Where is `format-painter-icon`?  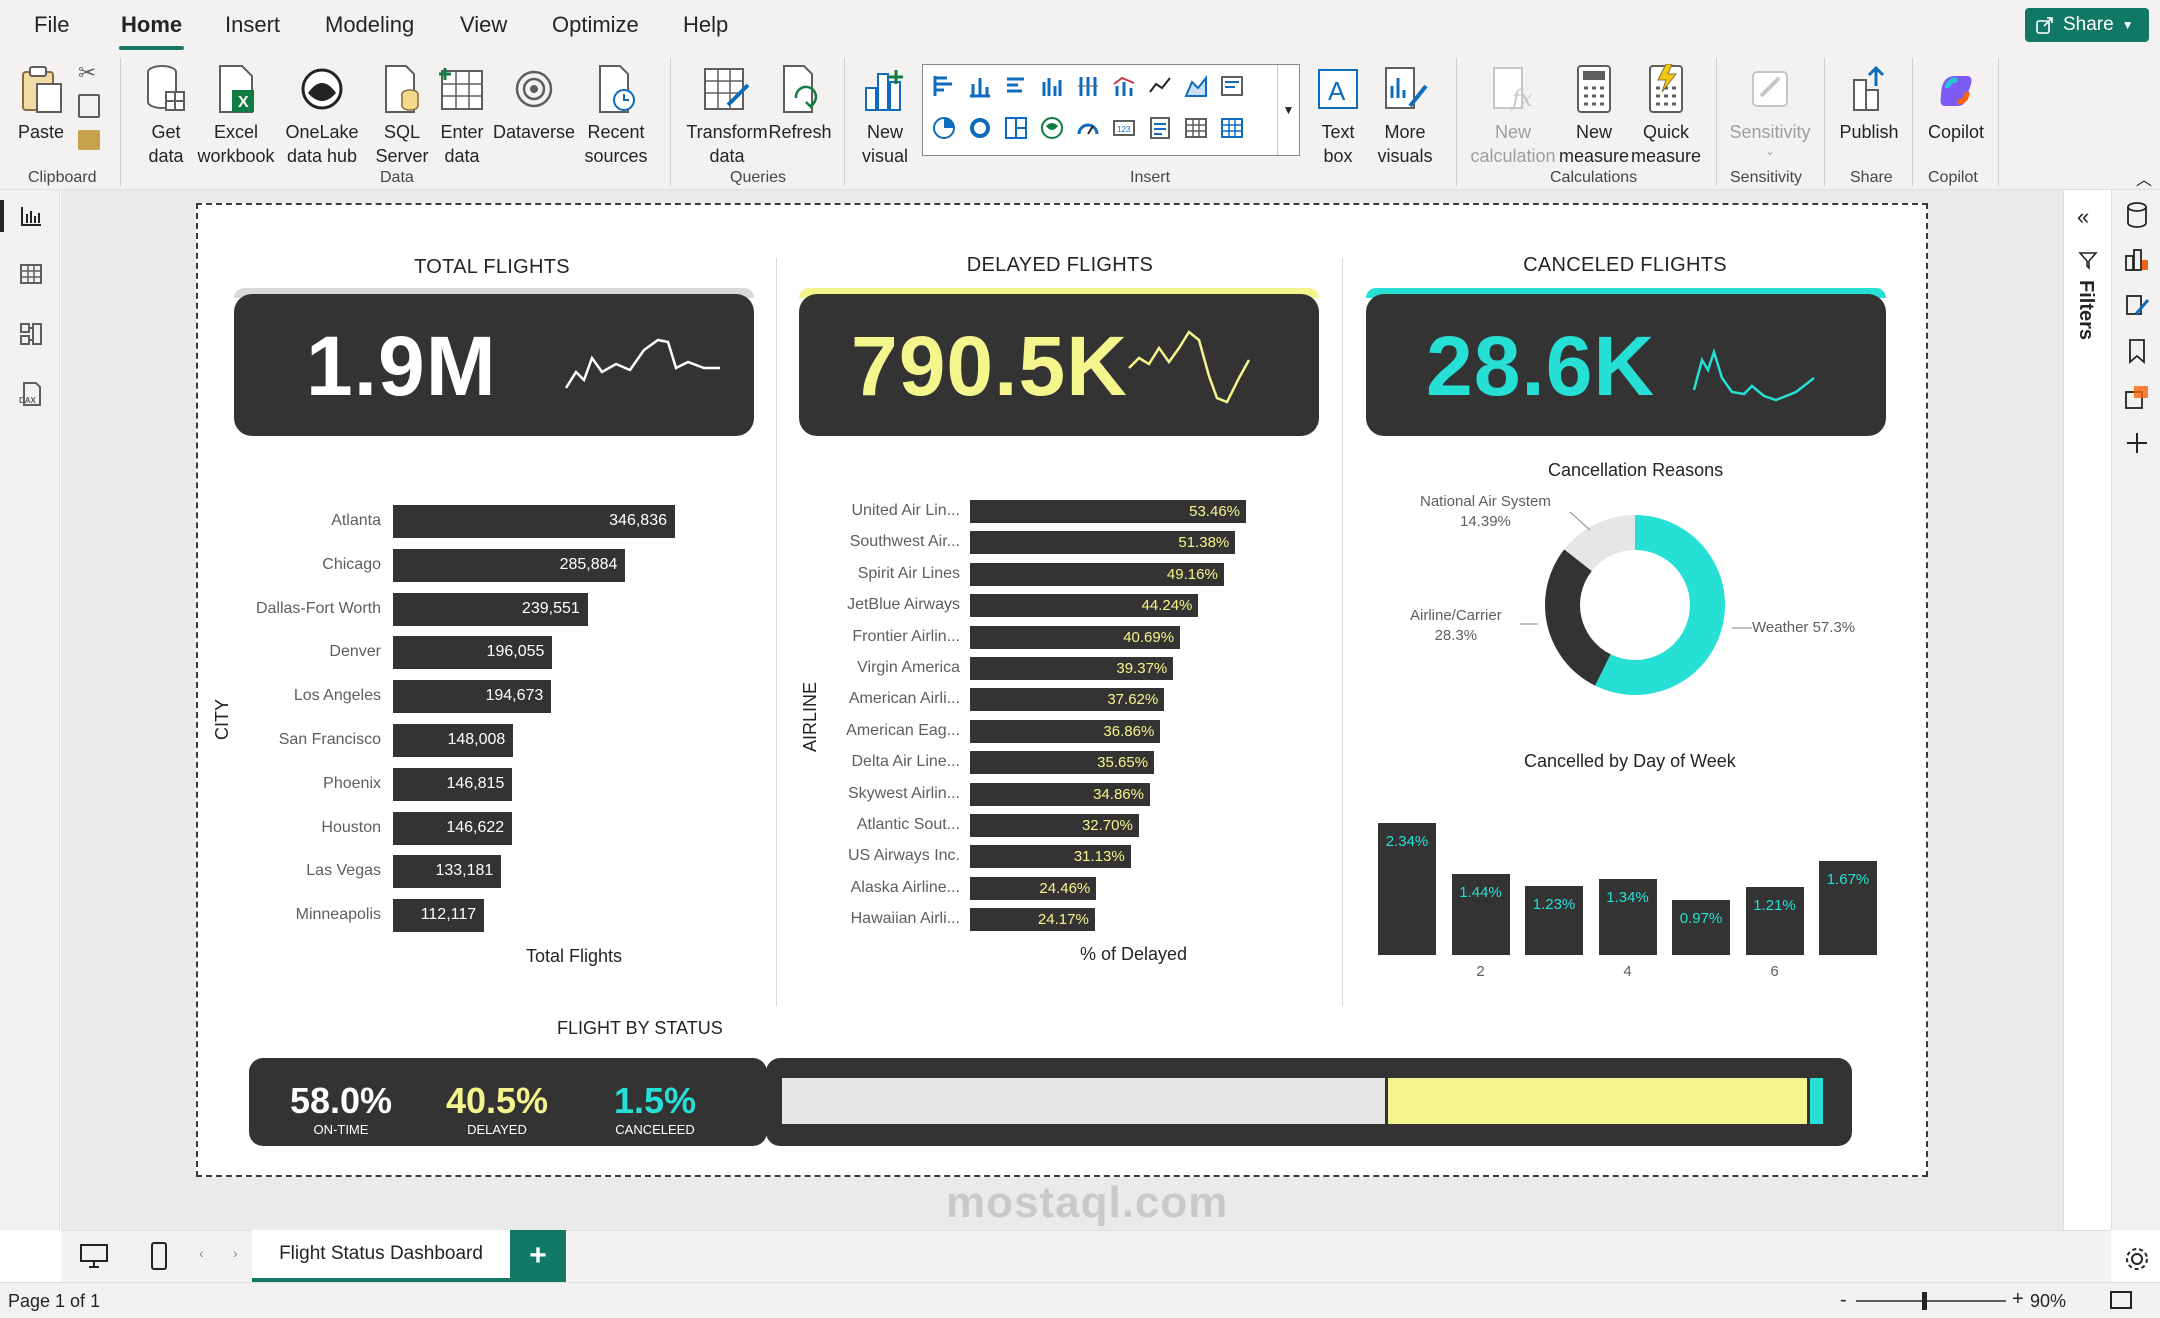
format-painter-icon is located at coordinates (89, 140).